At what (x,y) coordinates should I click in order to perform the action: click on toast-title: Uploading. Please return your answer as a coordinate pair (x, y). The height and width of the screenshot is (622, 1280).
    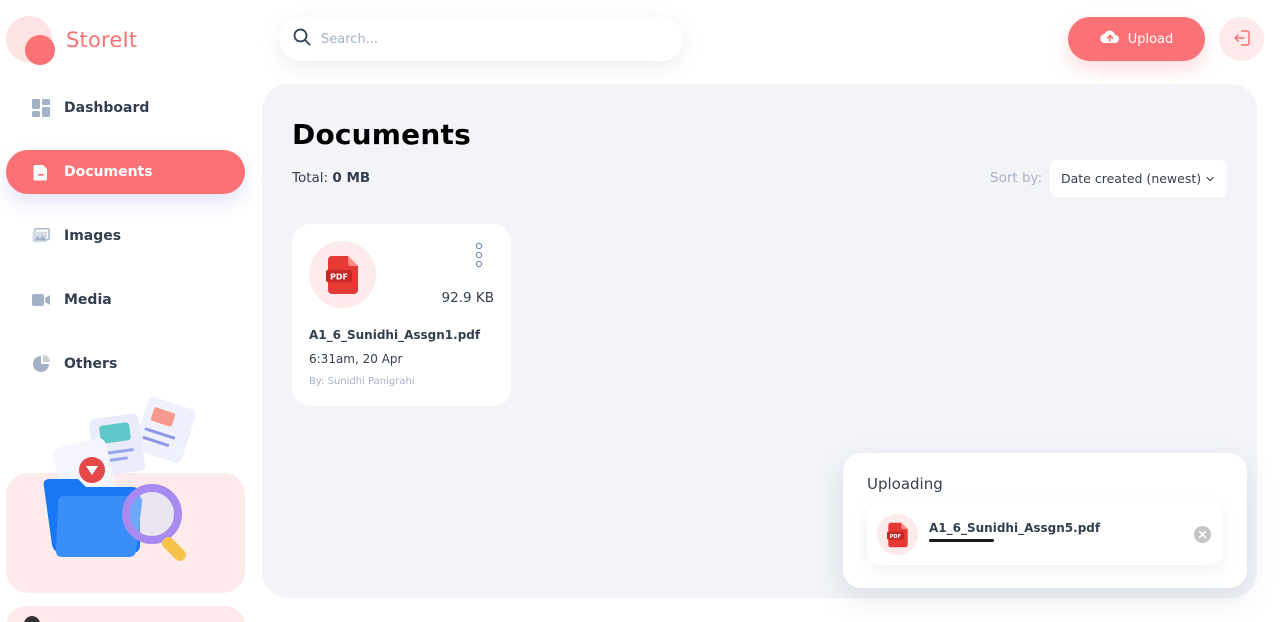
    Looking at the image, I should click on (905, 484).